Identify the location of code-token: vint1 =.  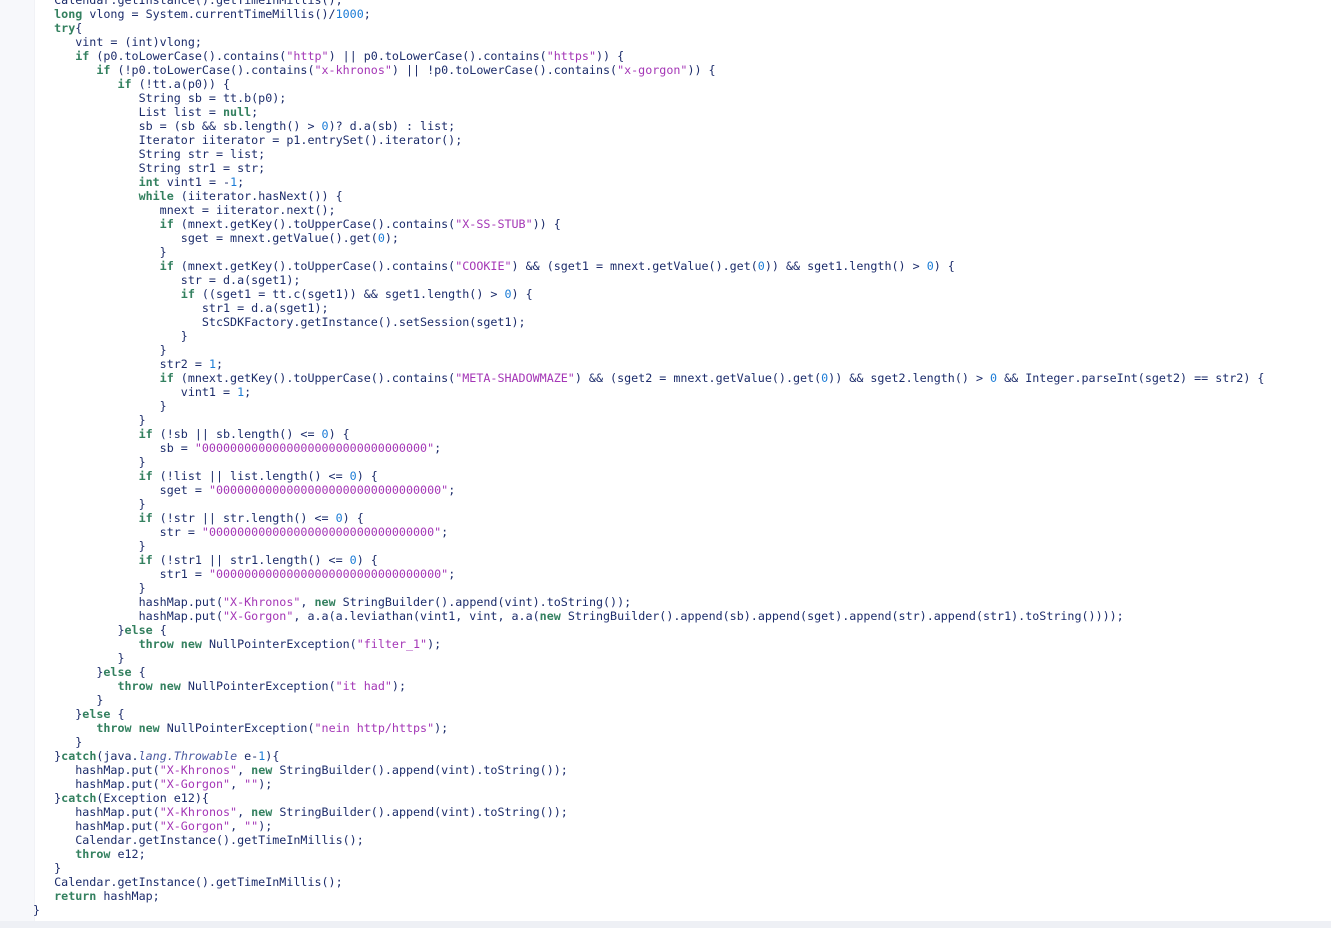
(209, 392).